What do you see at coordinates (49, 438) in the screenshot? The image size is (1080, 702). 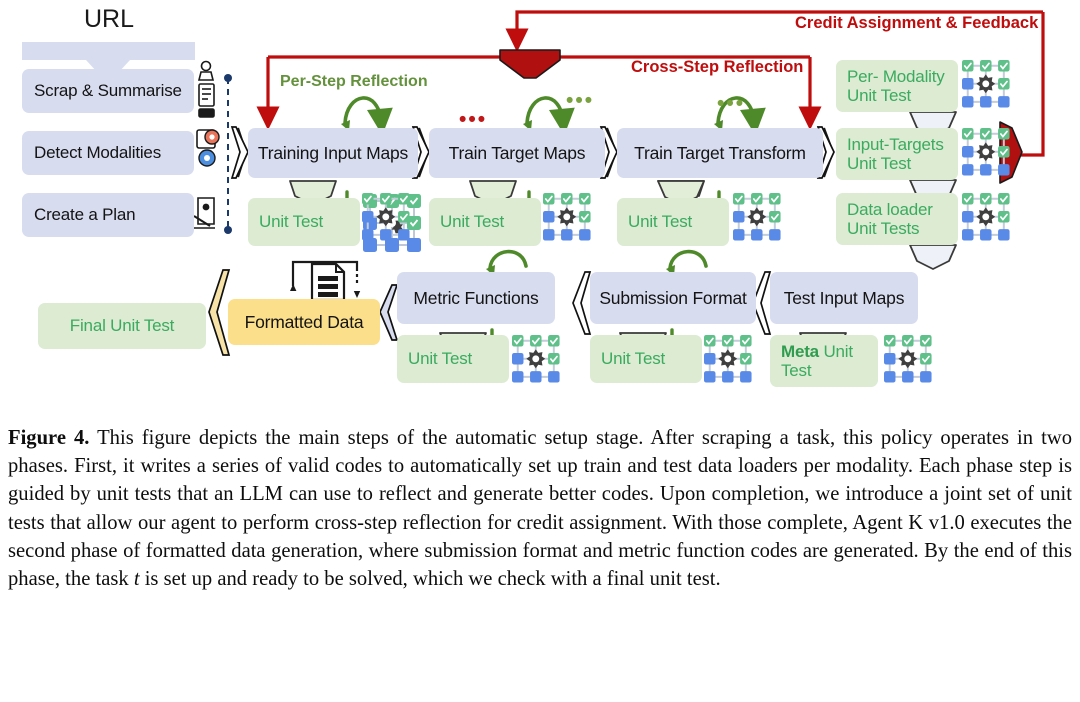 I see `caption-figure-label: Figure 4.` at bounding box center [49, 438].